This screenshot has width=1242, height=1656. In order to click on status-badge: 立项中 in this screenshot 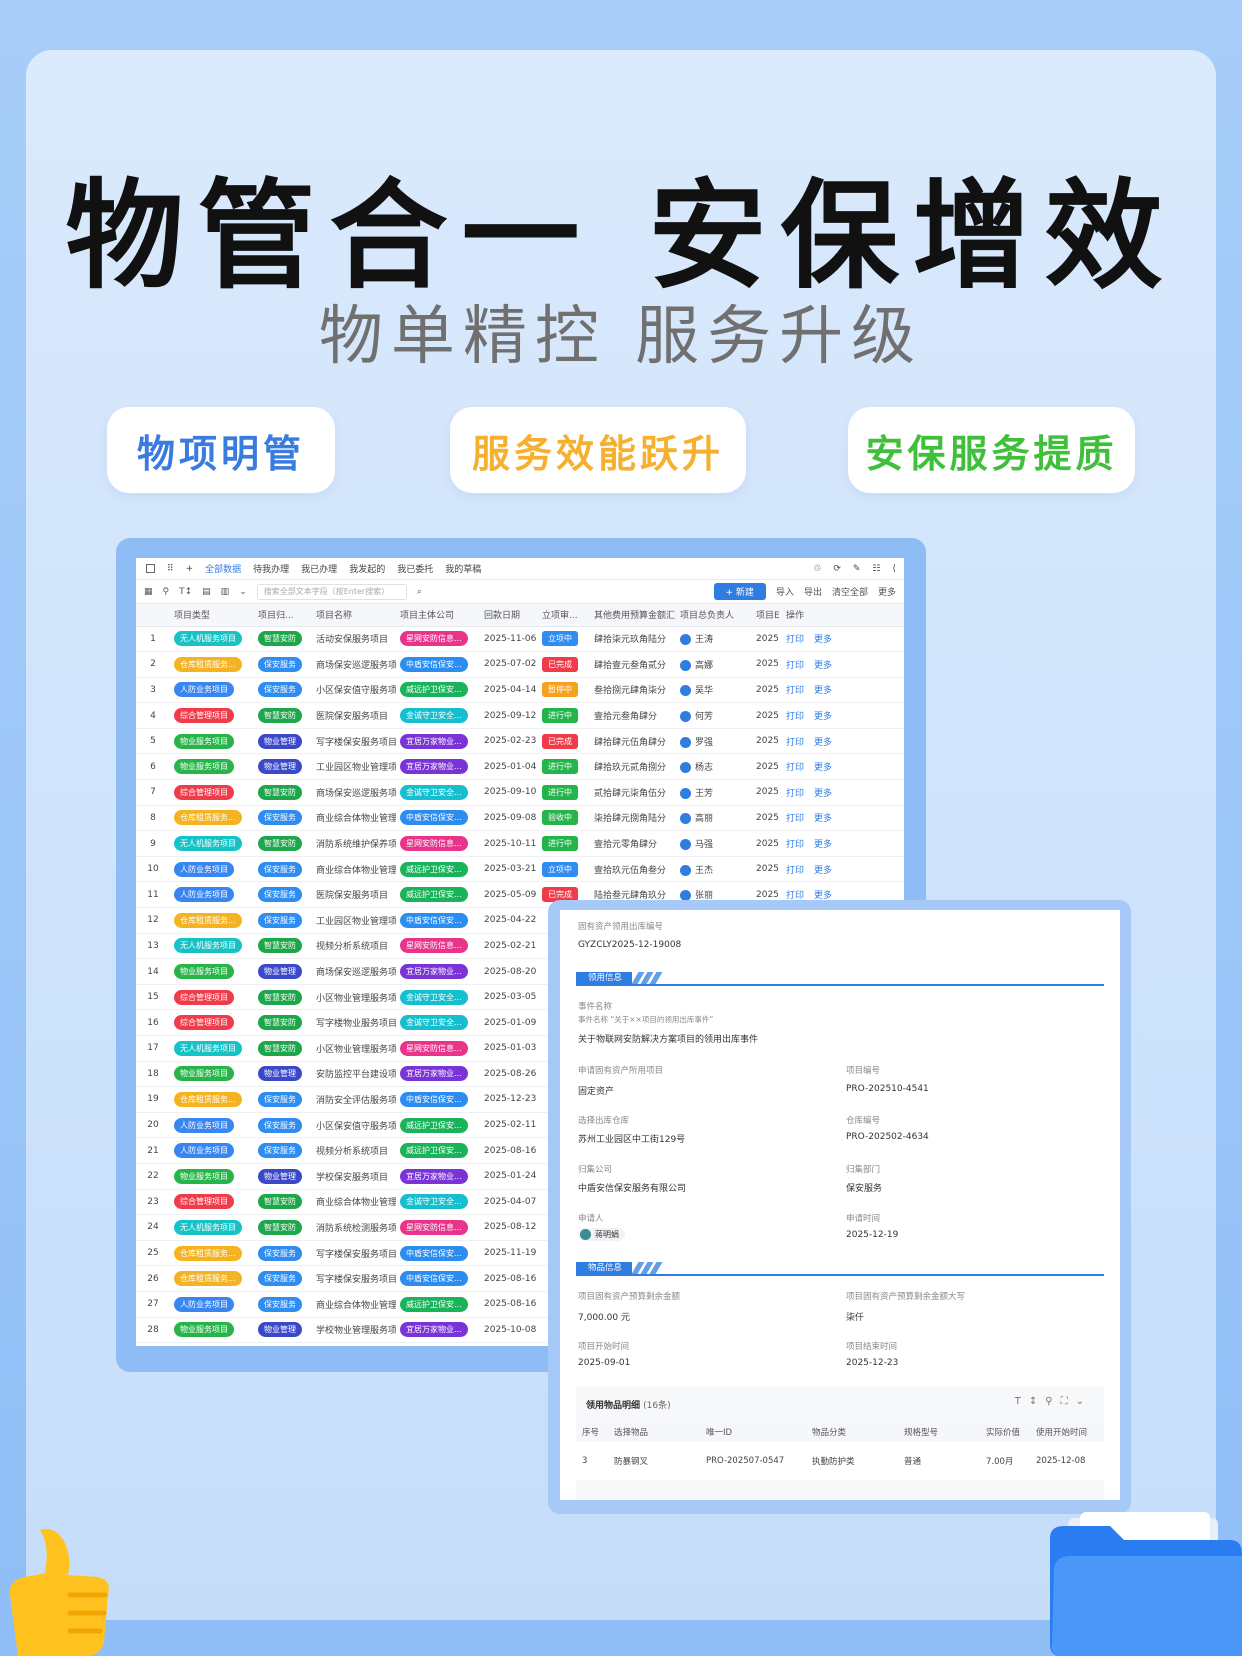, I will do `click(560, 869)`.